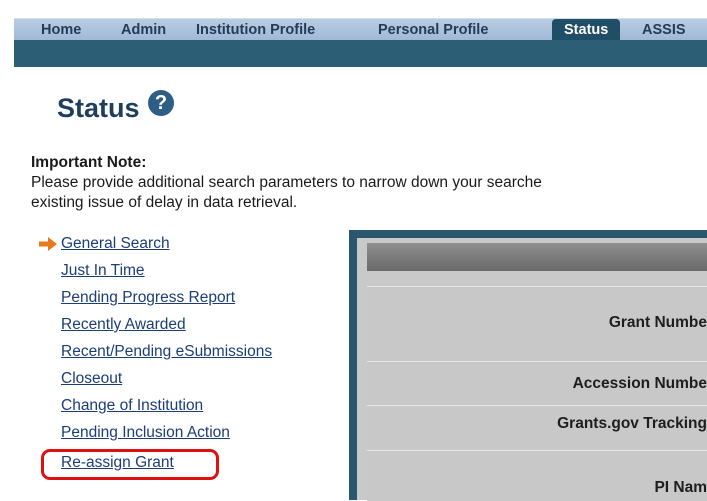  Describe the element at coordinates (91, 379) in the screenshot. I see `link-closeout: Closeout` at that location.